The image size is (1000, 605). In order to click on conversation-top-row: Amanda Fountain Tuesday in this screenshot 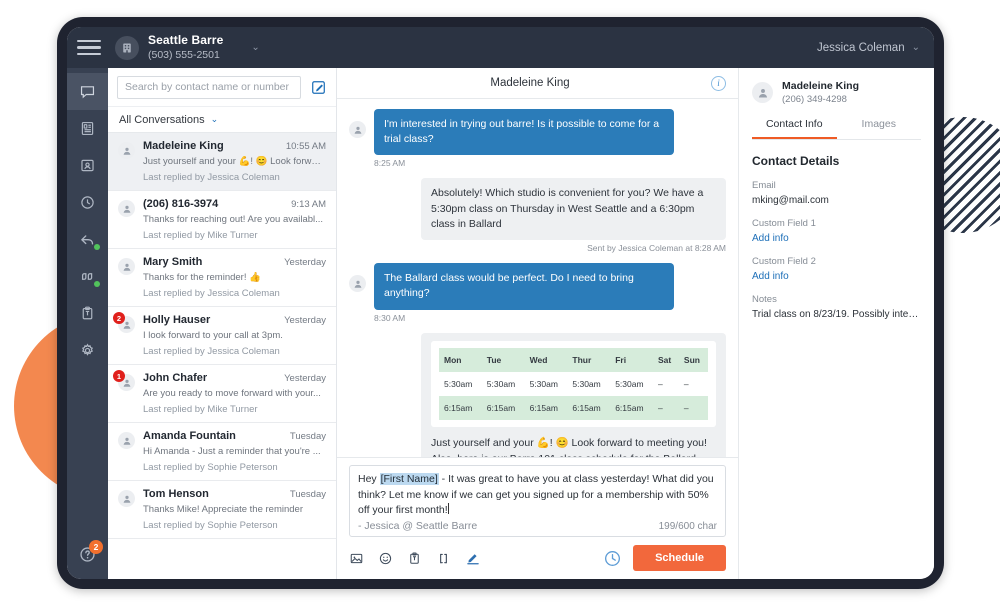, I will do `click(234, 436)`.